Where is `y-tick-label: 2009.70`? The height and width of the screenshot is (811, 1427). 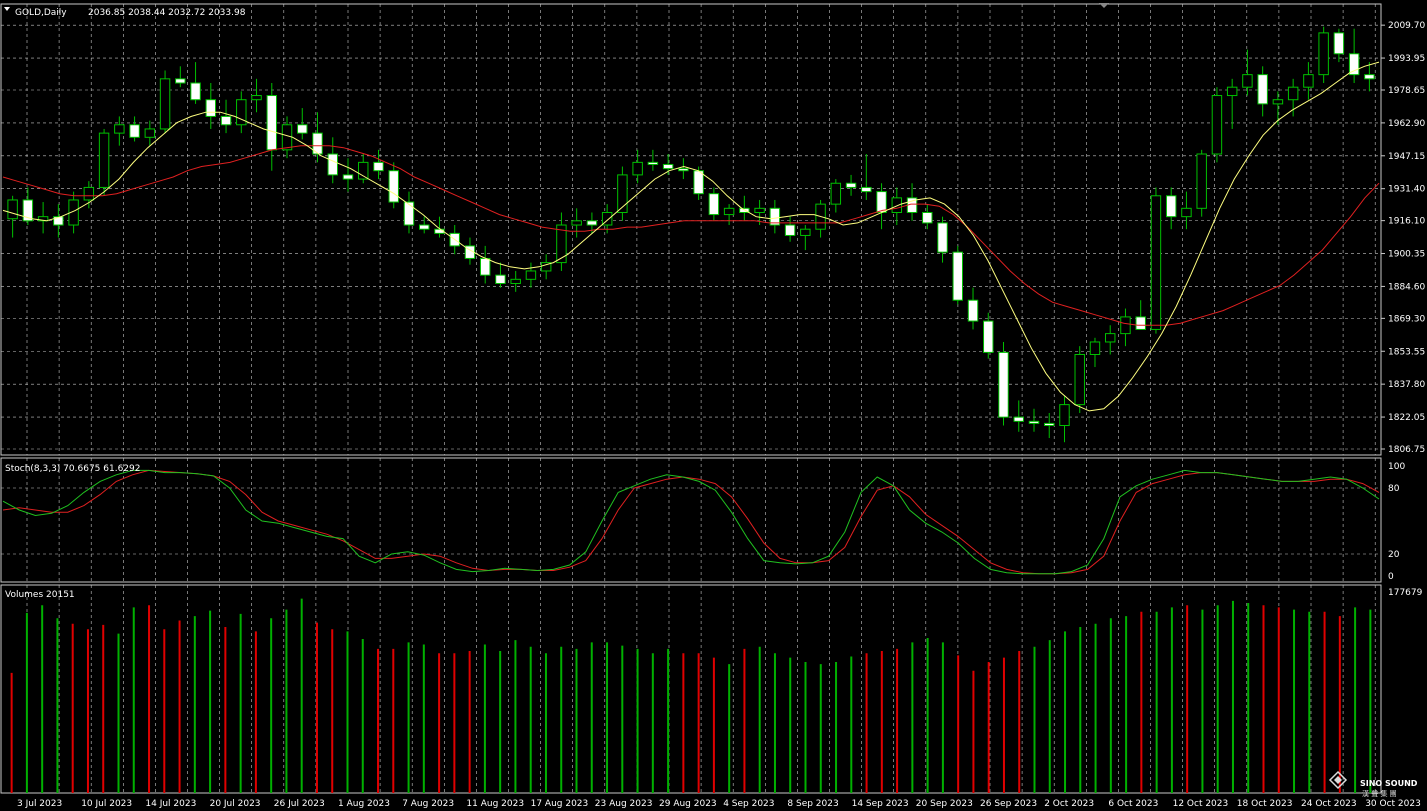 y-tick-label: 2009.70 is located at coordinates (1406, 26).